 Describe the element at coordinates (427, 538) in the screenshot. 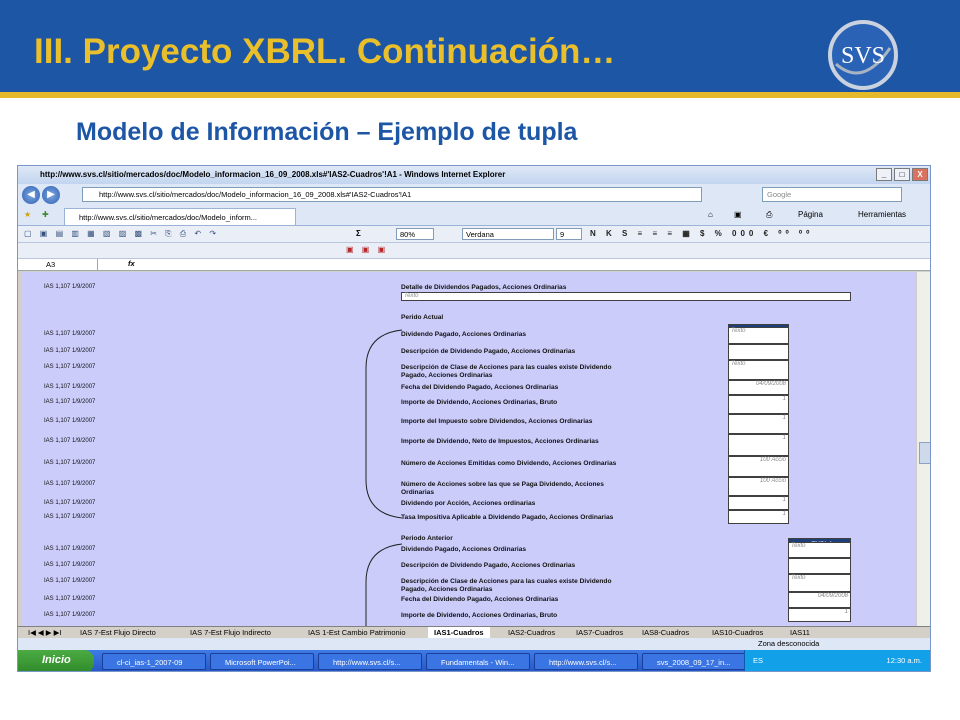

I see `periodo-anterior-label: Periodo Anterior` at that location.